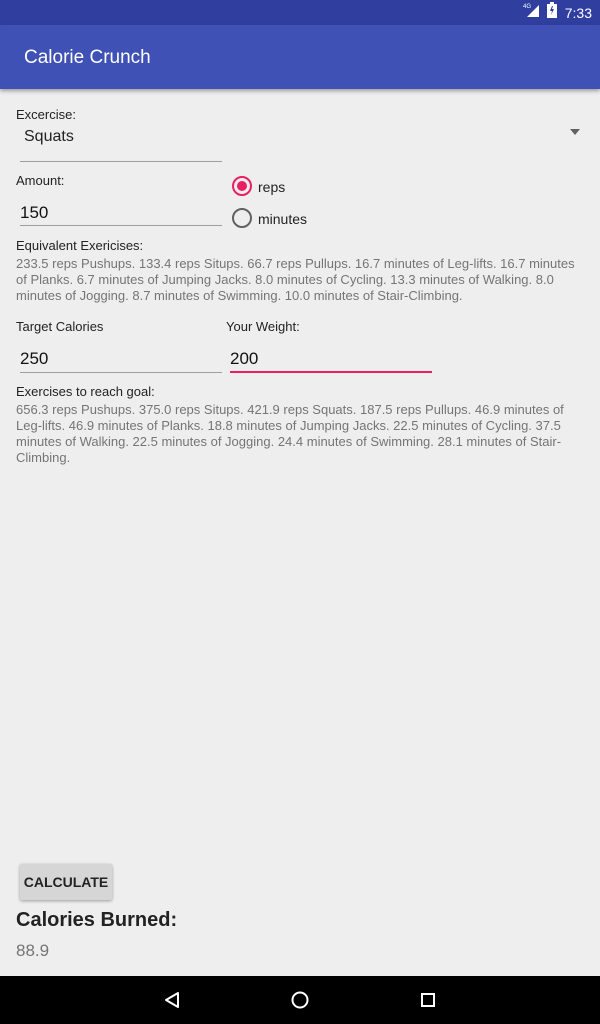 The height and width of the screenshot is (1024, 600). I want to click on amount-underline, so click(121, 225).